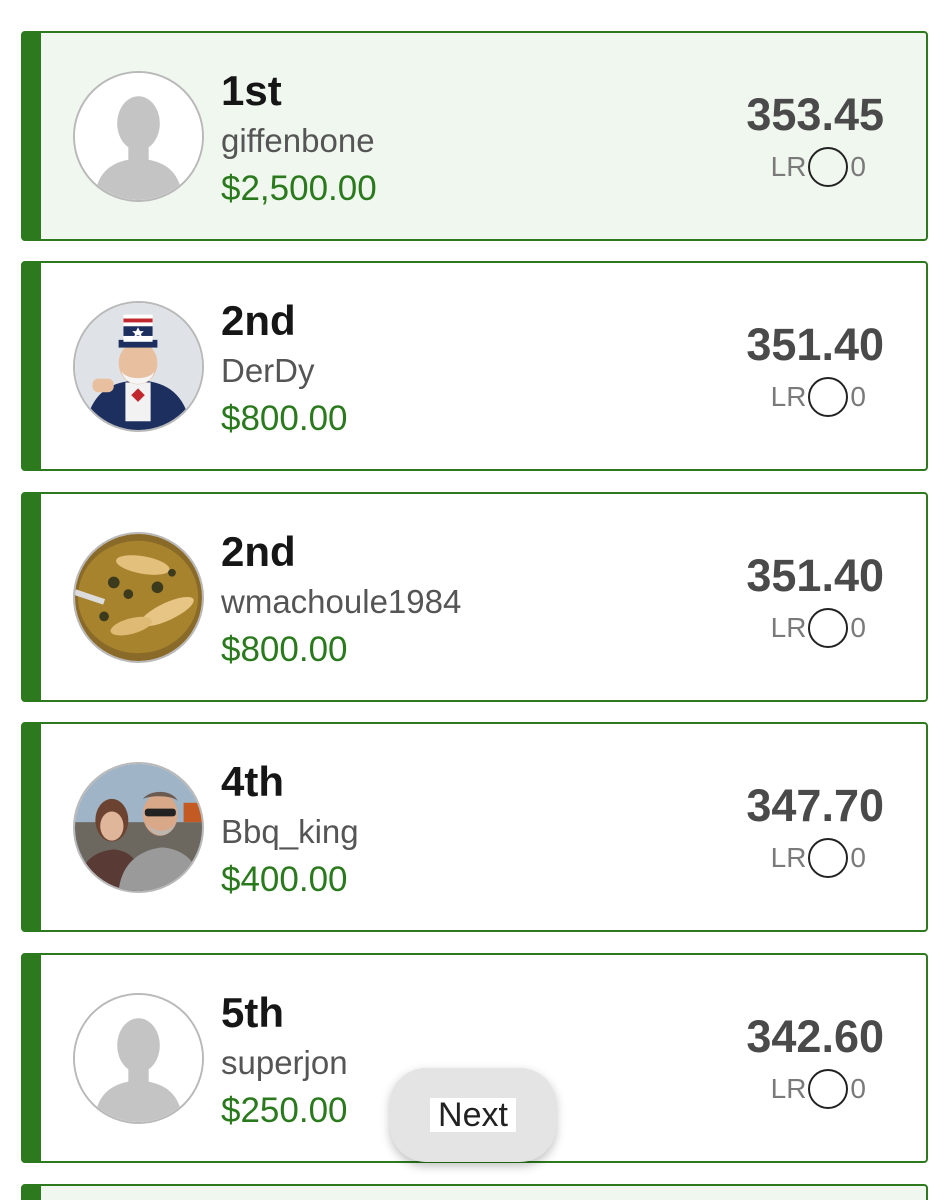 This screenshot has height=1200, width=948. I want to click on username: wmachoule1984, so click(341, 602).